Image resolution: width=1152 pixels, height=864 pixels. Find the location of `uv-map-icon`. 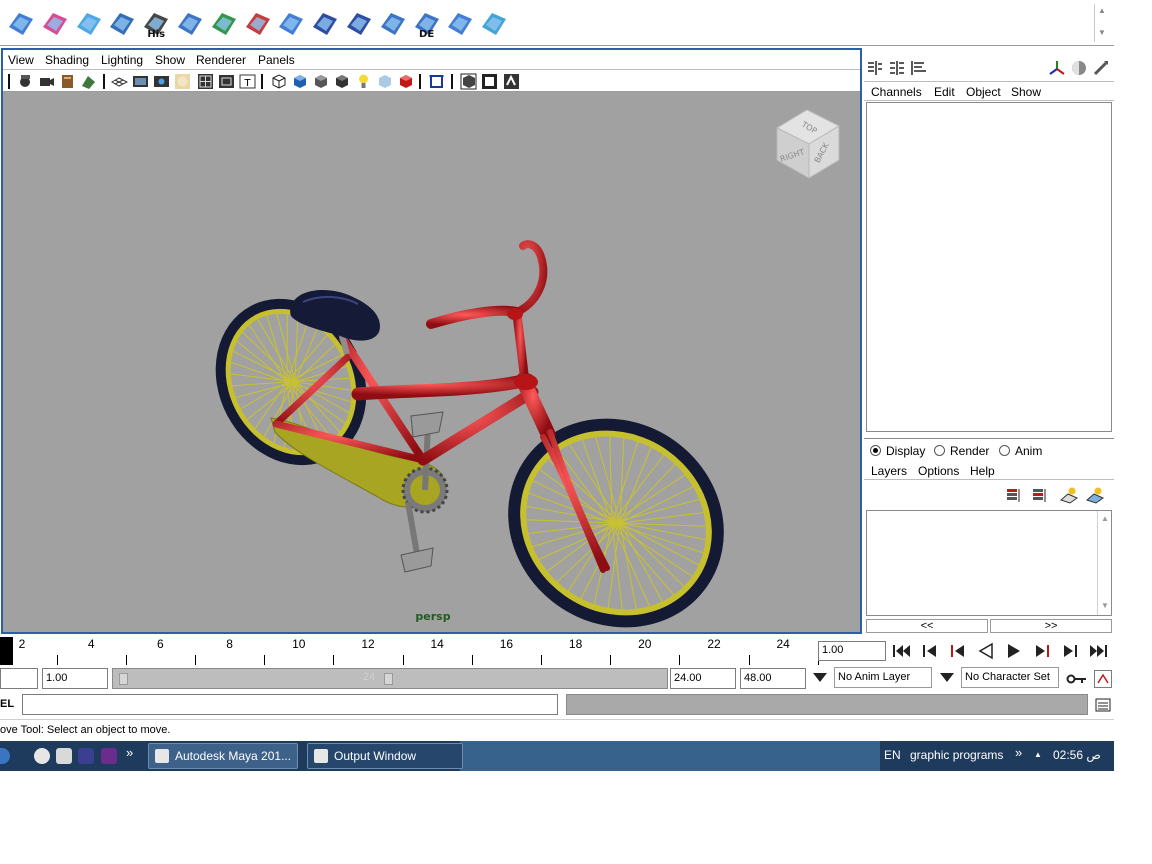

uv-map-icon is located at coordinates (291, 23).